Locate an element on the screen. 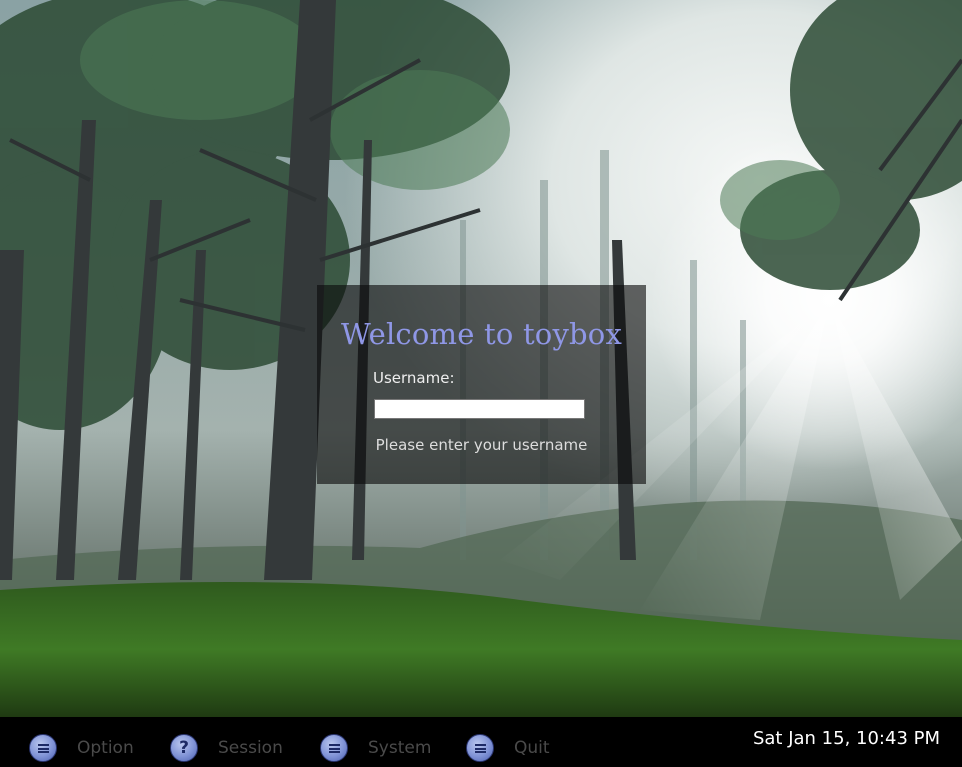 The width and height of the screenshot is (962, 767). quit-label: Quit is located at coordinates (532, 748).